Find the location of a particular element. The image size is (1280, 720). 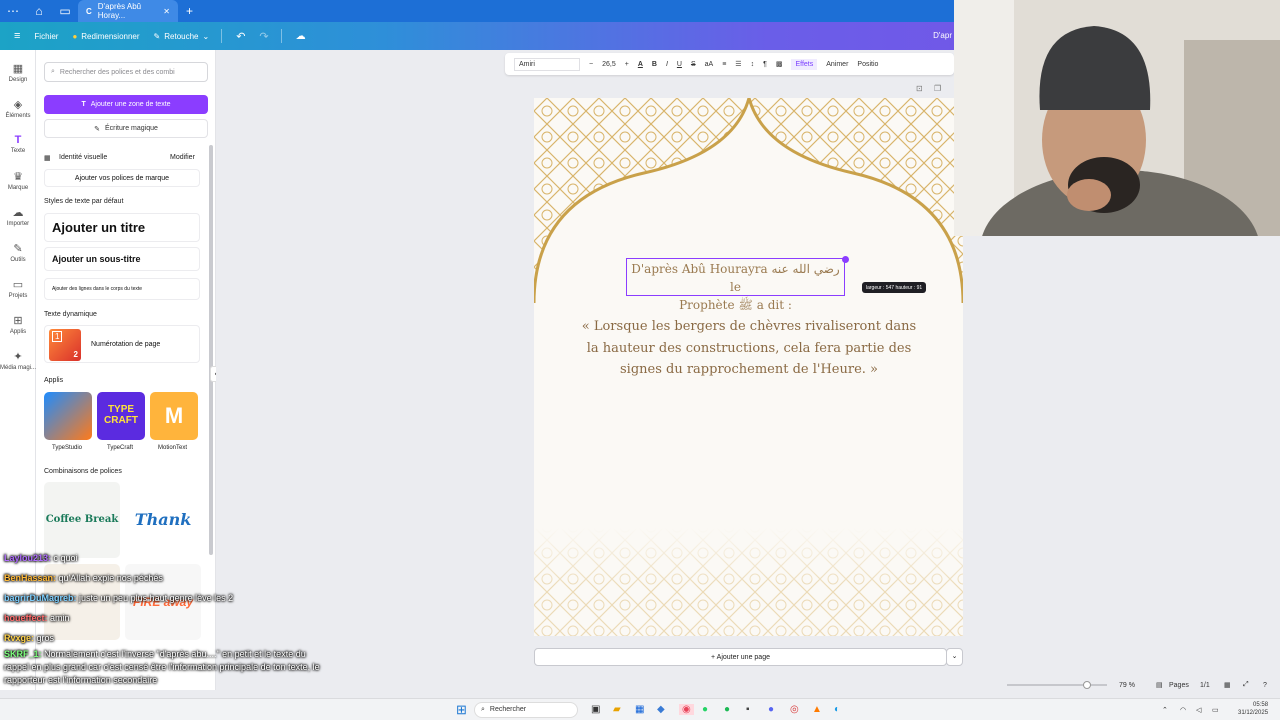

pages-icon: ▤ is located at coordinates (1159, 685).